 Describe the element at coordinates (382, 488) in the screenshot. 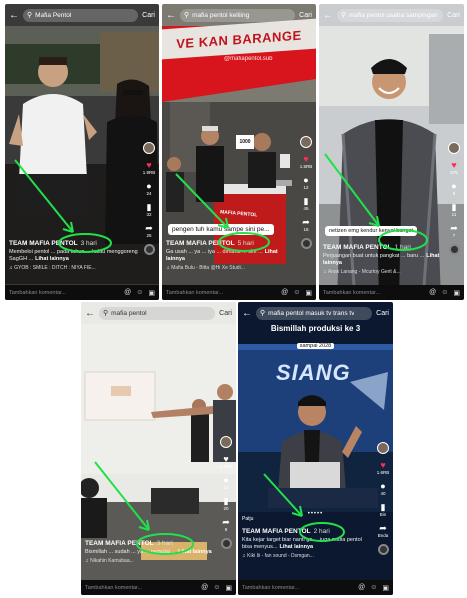

I see `comment-button: ● 40` at that location.